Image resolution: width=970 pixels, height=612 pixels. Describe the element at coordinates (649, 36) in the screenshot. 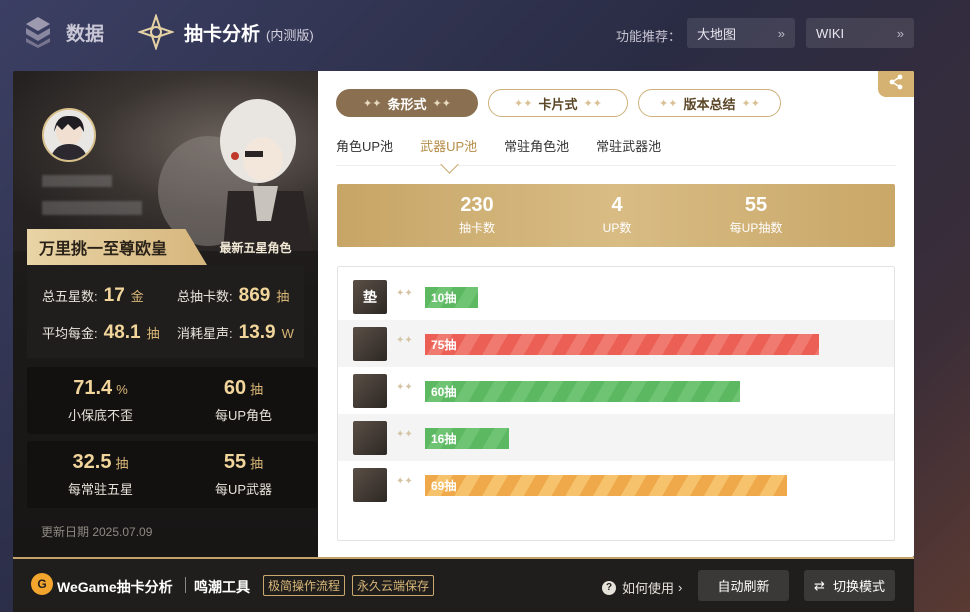

I see `feature-label: 功能推荐：` at that location.